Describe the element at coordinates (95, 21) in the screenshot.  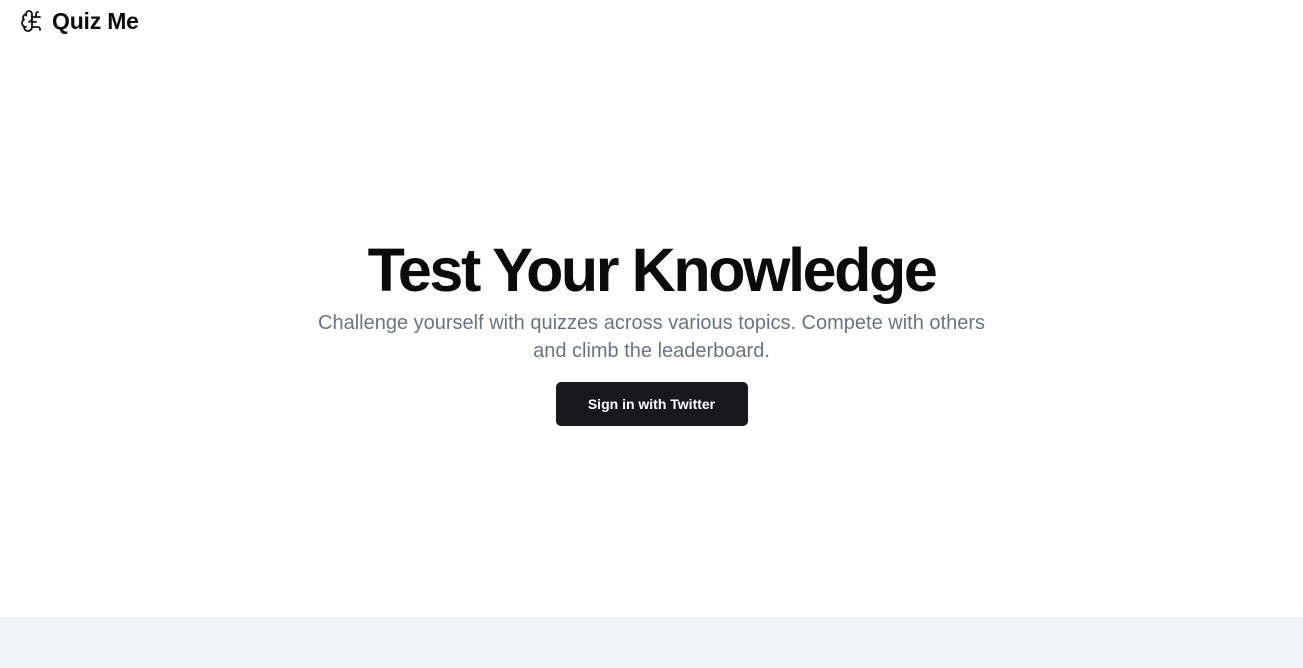
I see `brand-name: Quiz Me` at that location.